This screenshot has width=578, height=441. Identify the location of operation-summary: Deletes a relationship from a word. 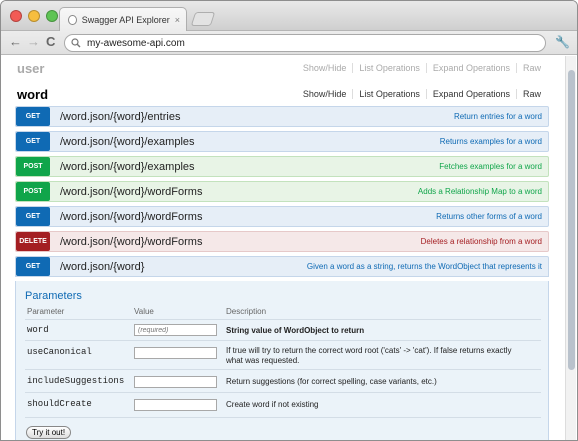
(481, 241).